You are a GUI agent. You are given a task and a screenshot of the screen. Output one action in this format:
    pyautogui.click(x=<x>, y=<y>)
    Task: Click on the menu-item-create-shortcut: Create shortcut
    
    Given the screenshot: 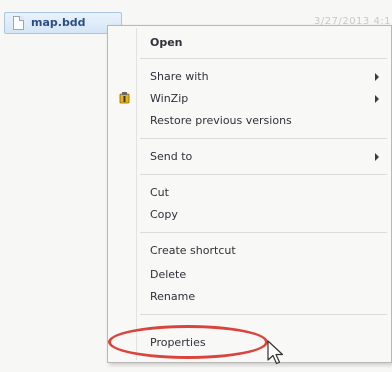 What is the action you would take?
    pyautogui.click(x=249, y=251)
    